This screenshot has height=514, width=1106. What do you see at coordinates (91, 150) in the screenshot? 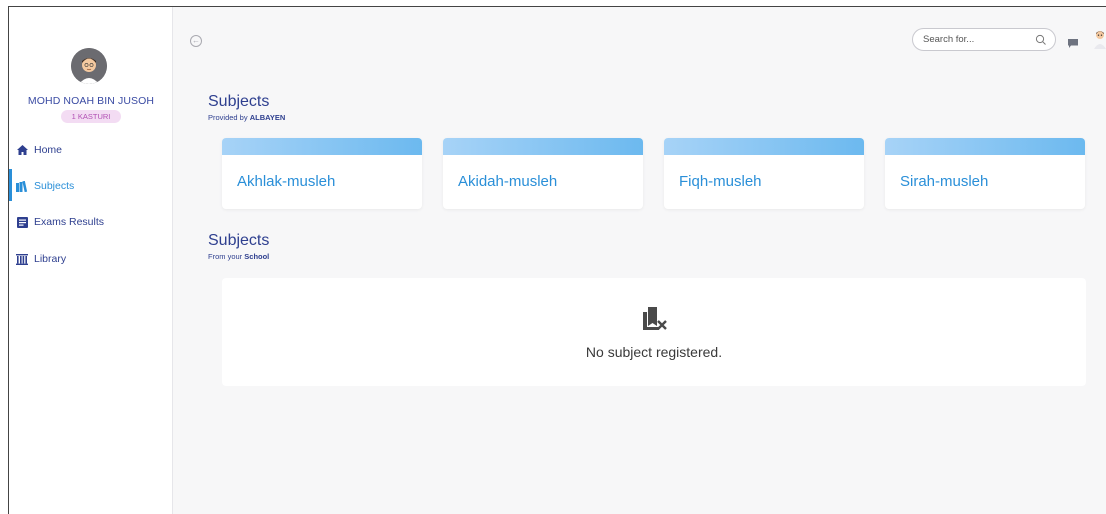
I see `sidebar-item-home: Home` at bounding box center [91, 150].